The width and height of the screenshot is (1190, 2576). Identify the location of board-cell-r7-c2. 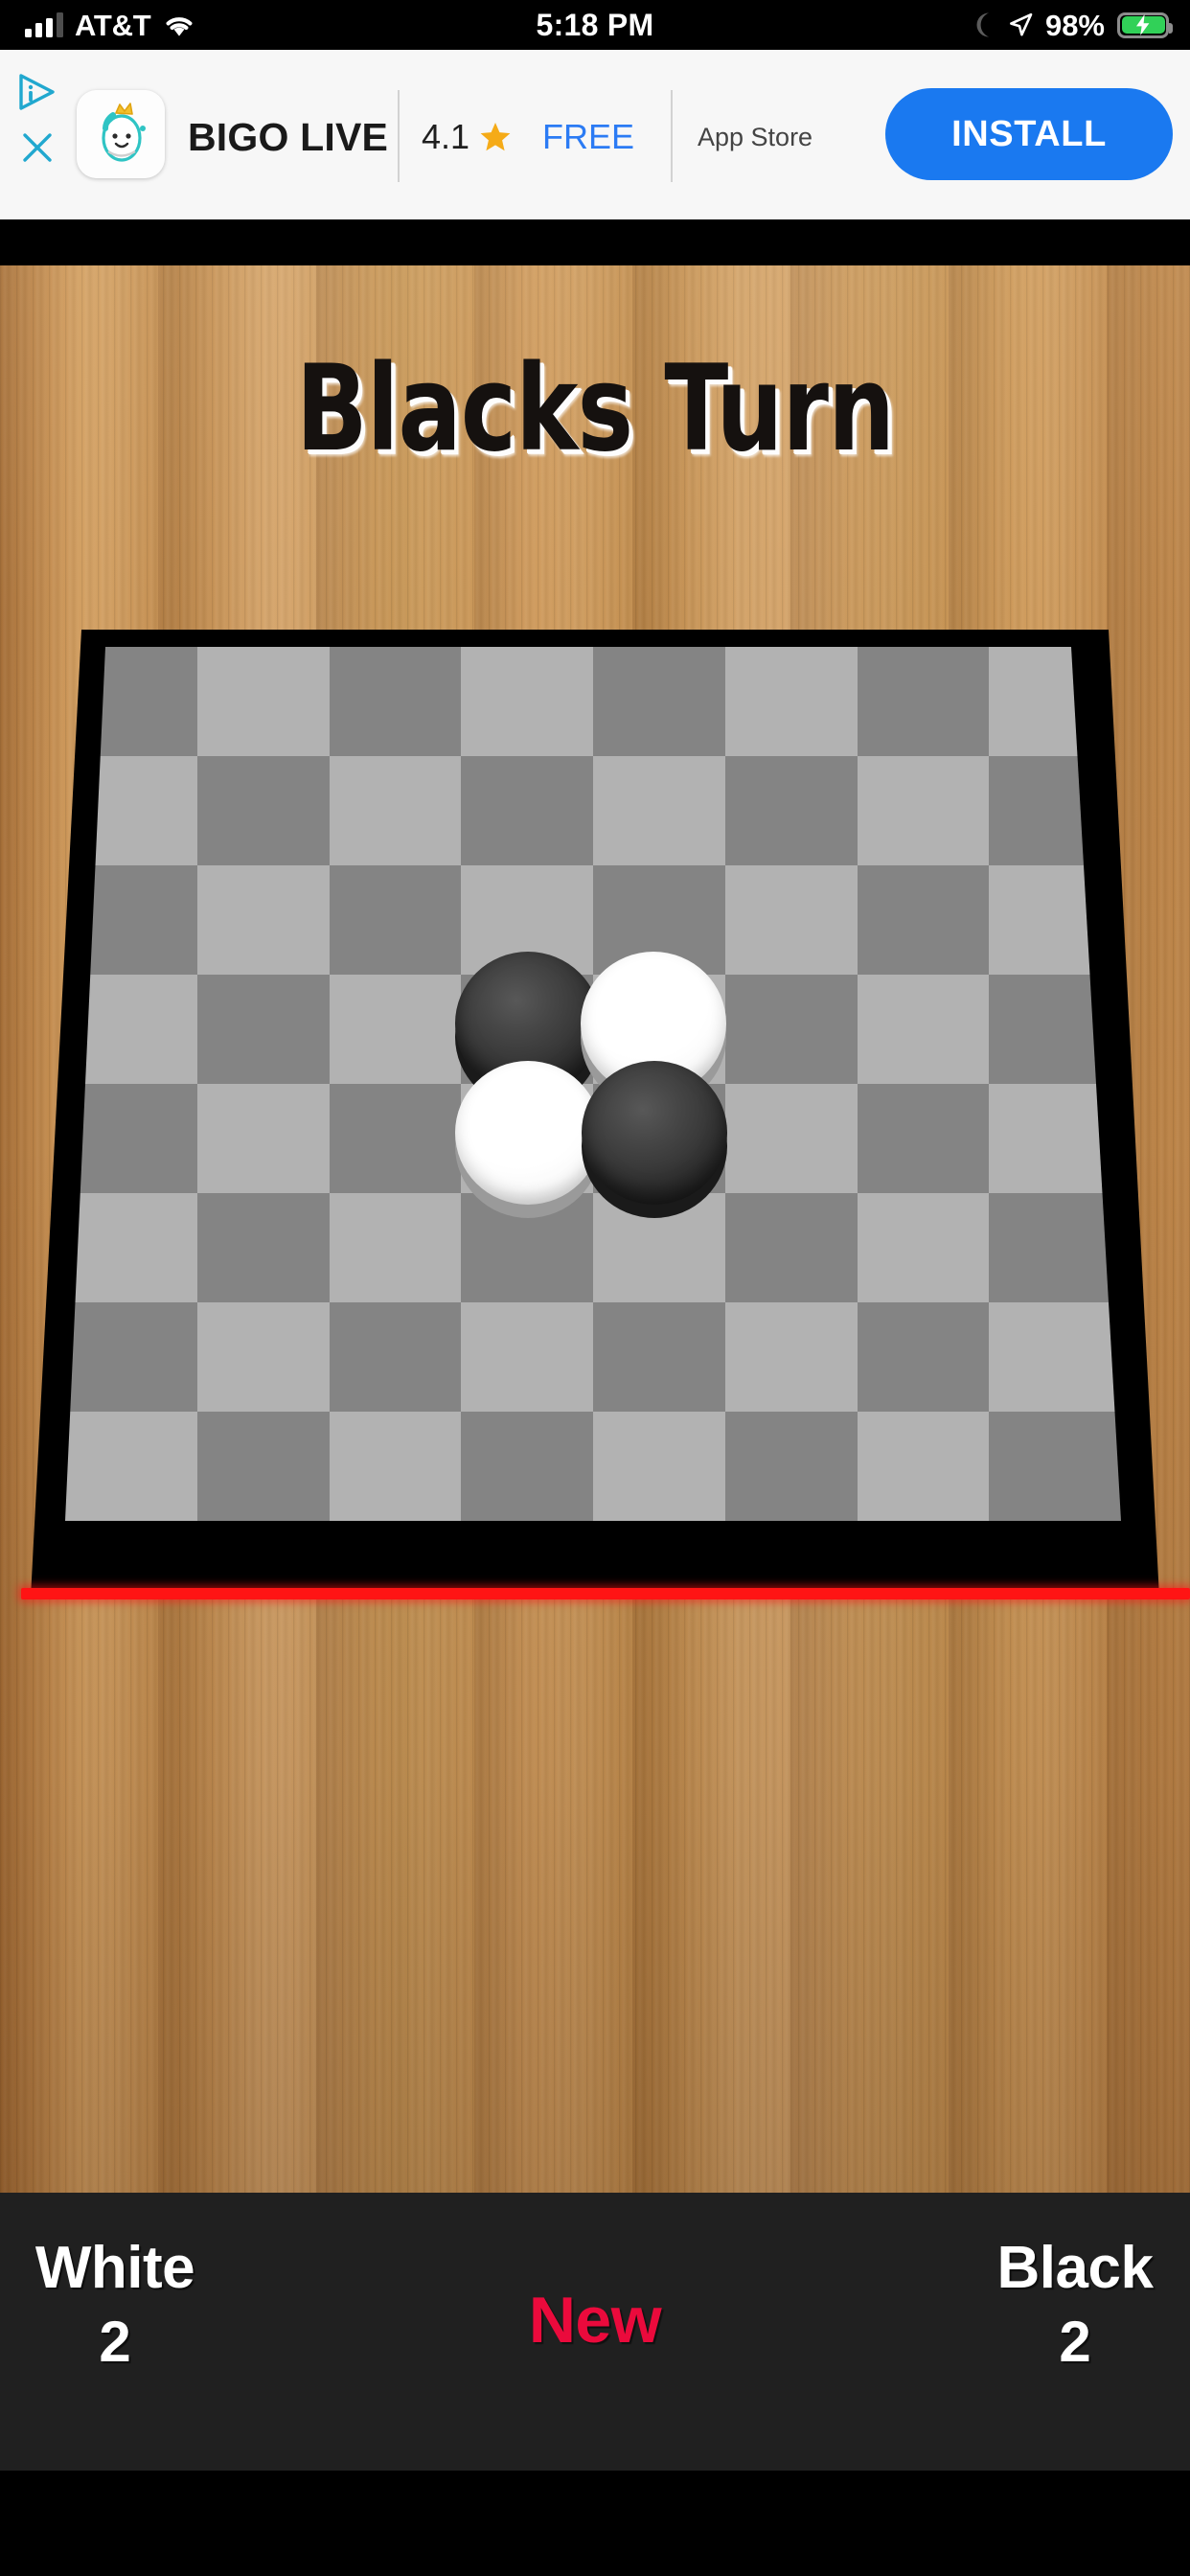
(396, 1466).